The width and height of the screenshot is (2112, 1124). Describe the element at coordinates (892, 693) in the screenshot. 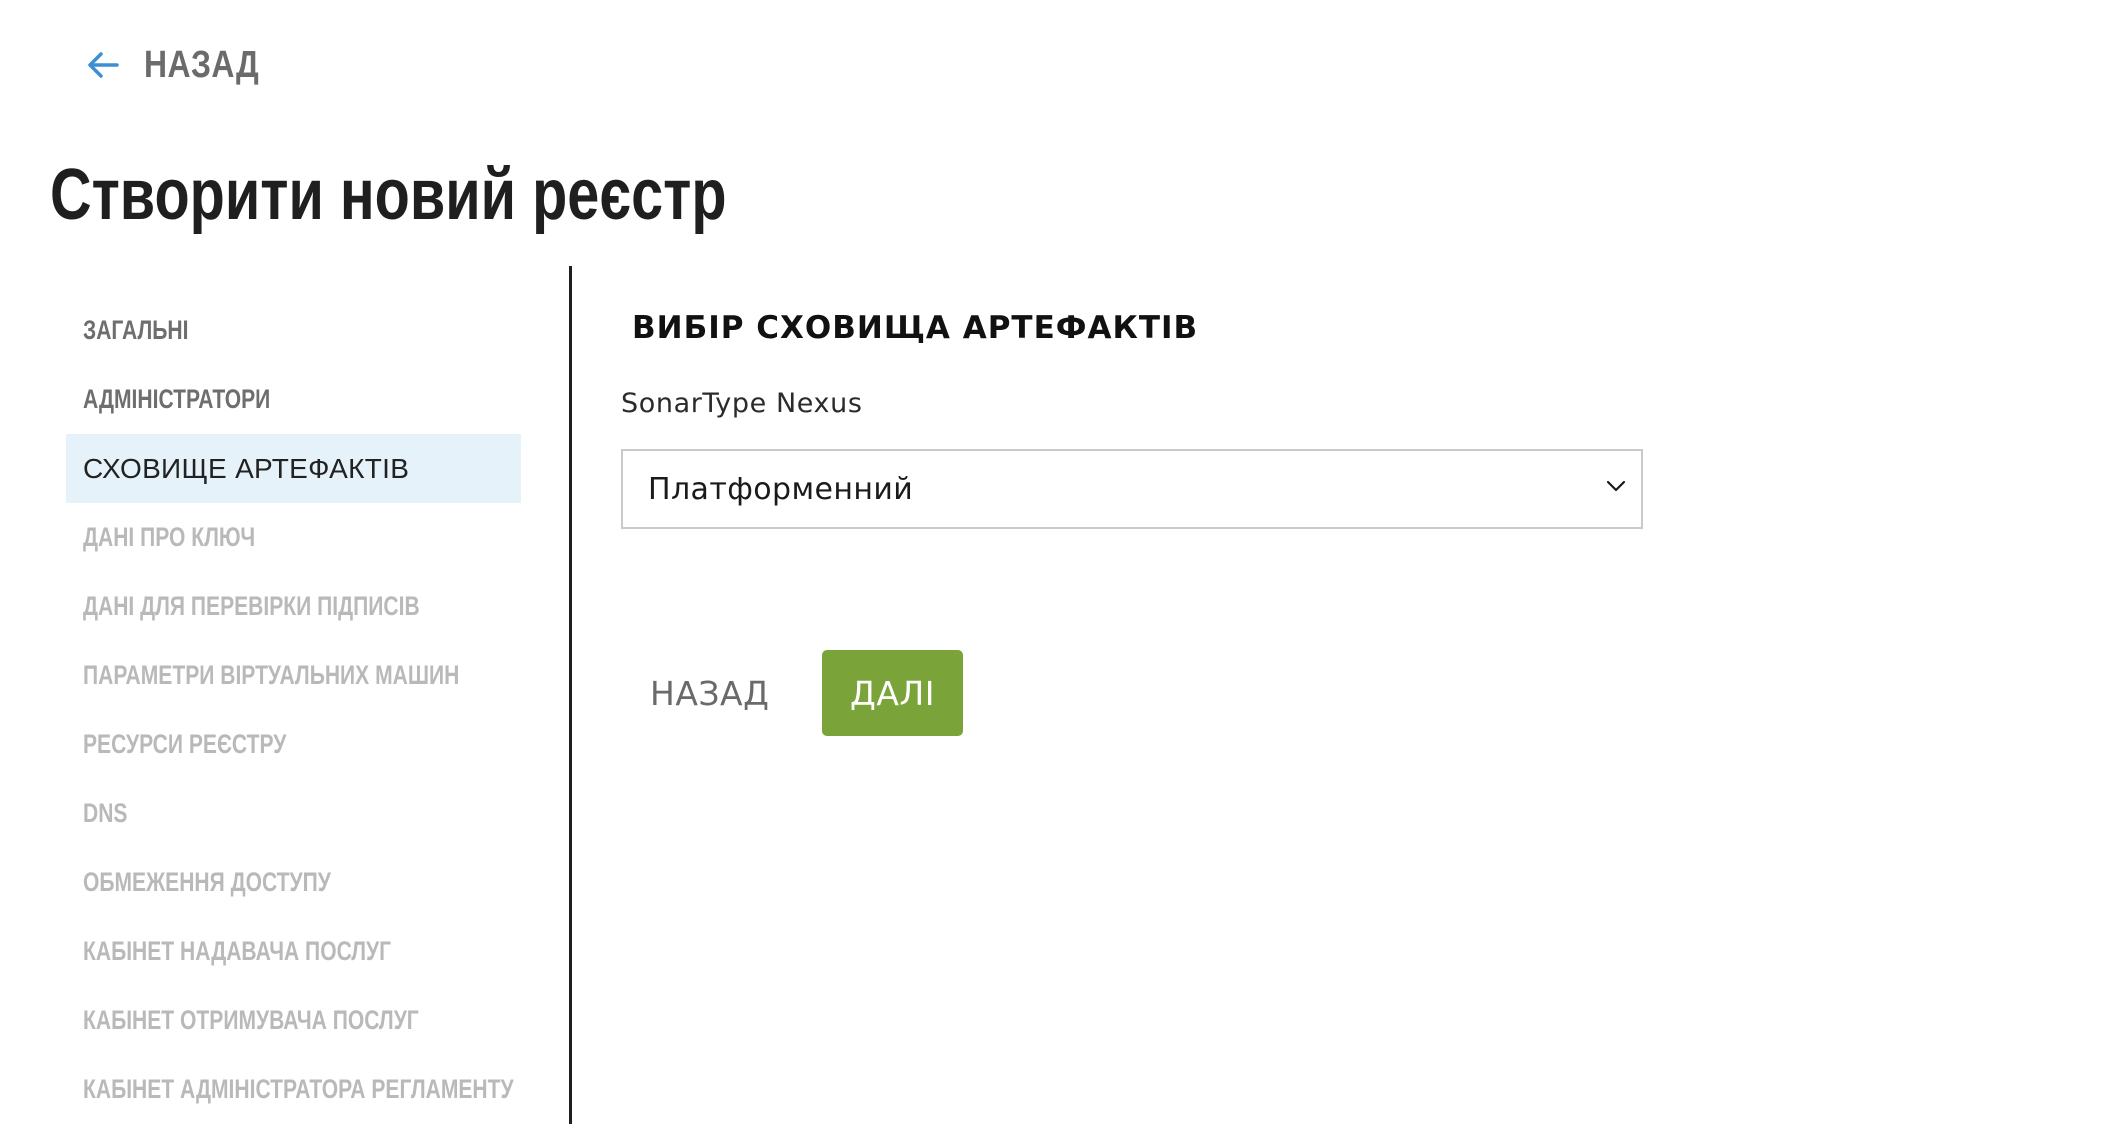

I see `next-button: ДАЛІ` at that location.